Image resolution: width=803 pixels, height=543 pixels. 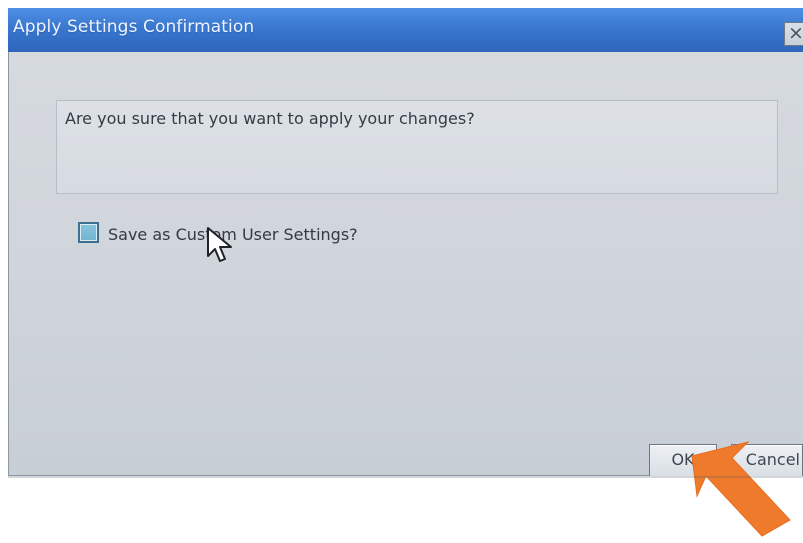 I want to click on save-custom-settings-option: Save as Custom User Settings?, so click(x=243, y=235).